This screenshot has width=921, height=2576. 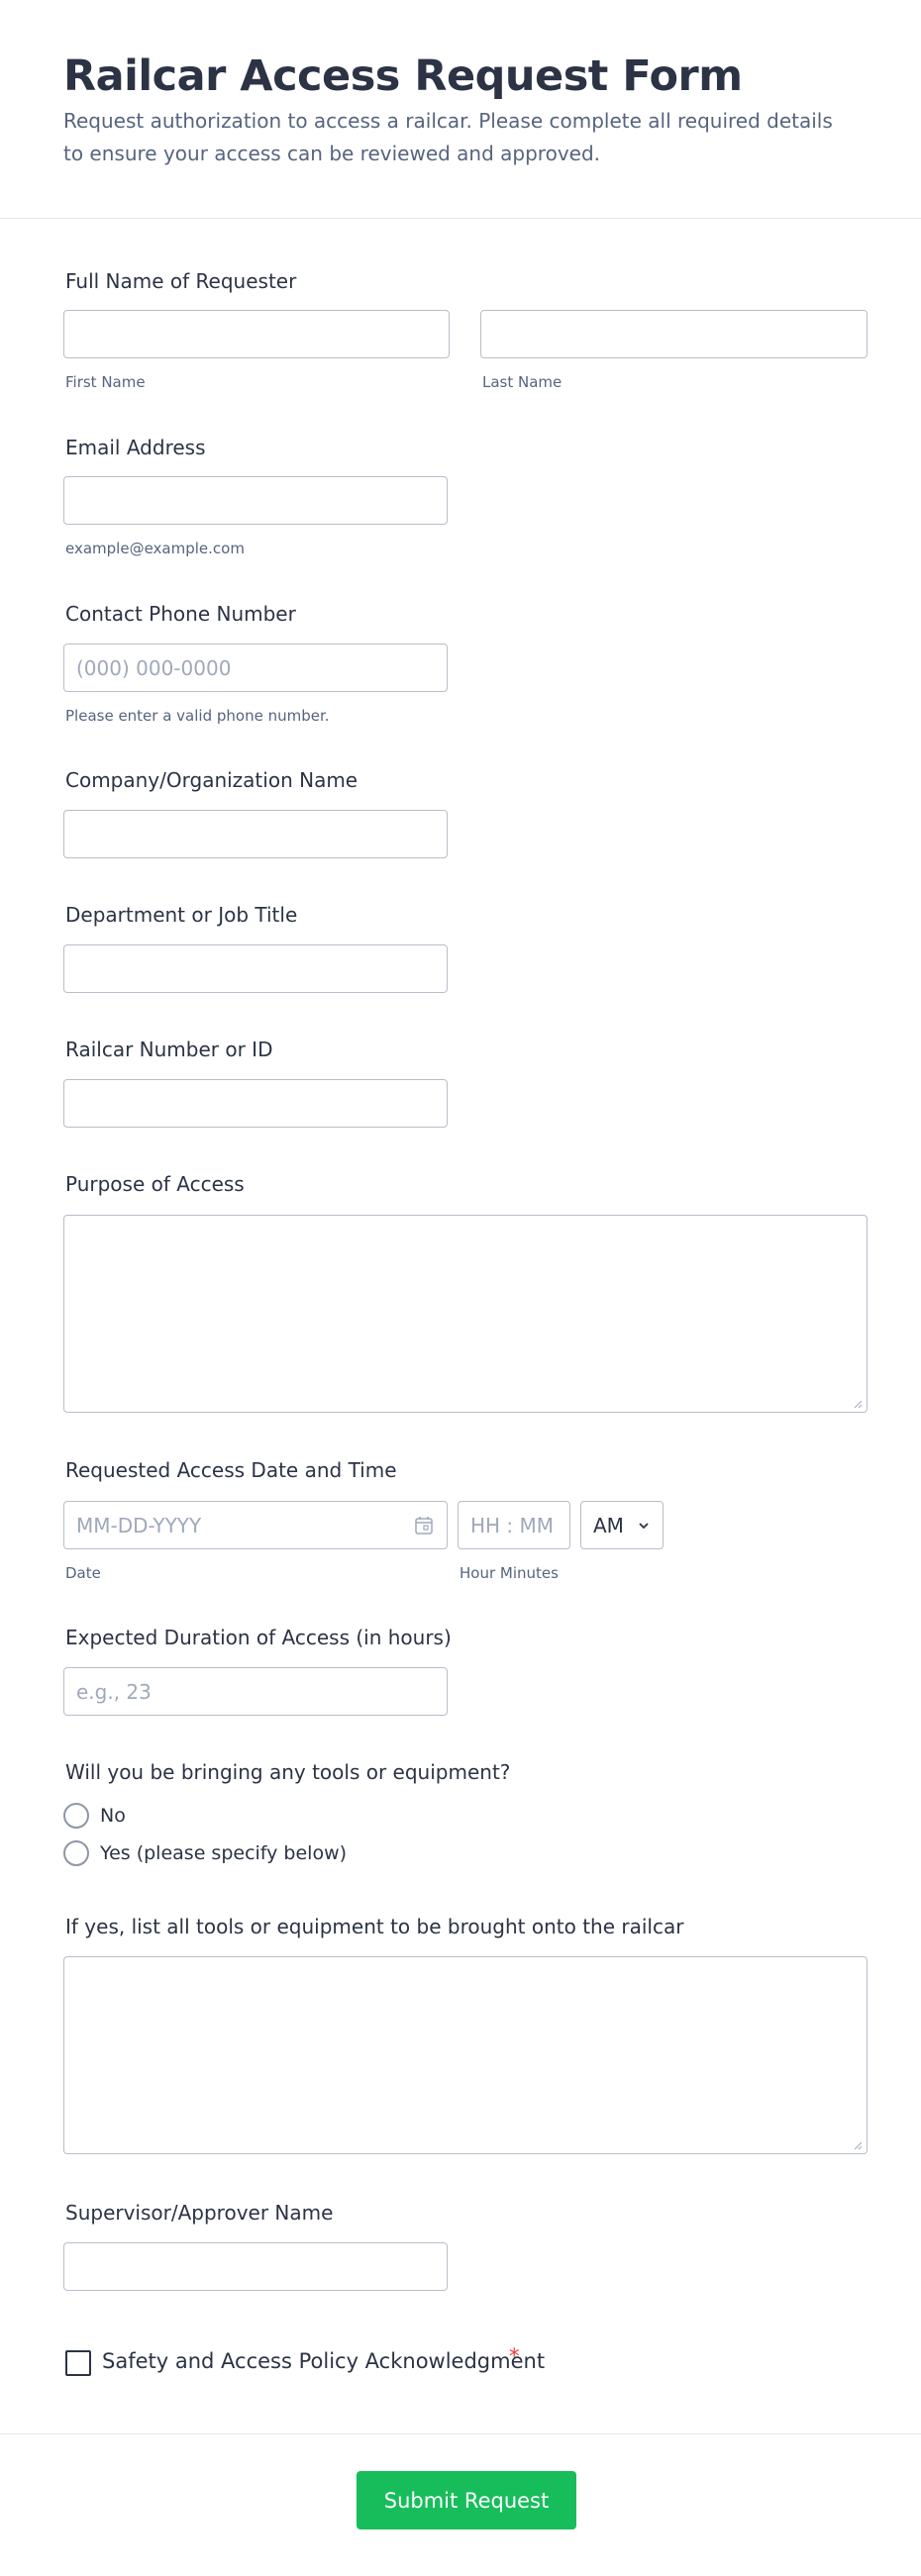 I want to click on email-input, so click(x=255, y=501).